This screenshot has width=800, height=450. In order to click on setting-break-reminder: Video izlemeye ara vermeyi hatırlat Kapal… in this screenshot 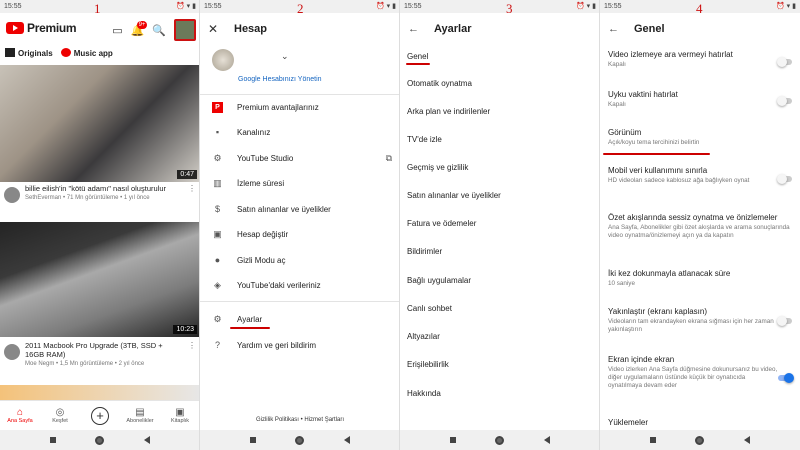, I will do `click(693, 59)`.